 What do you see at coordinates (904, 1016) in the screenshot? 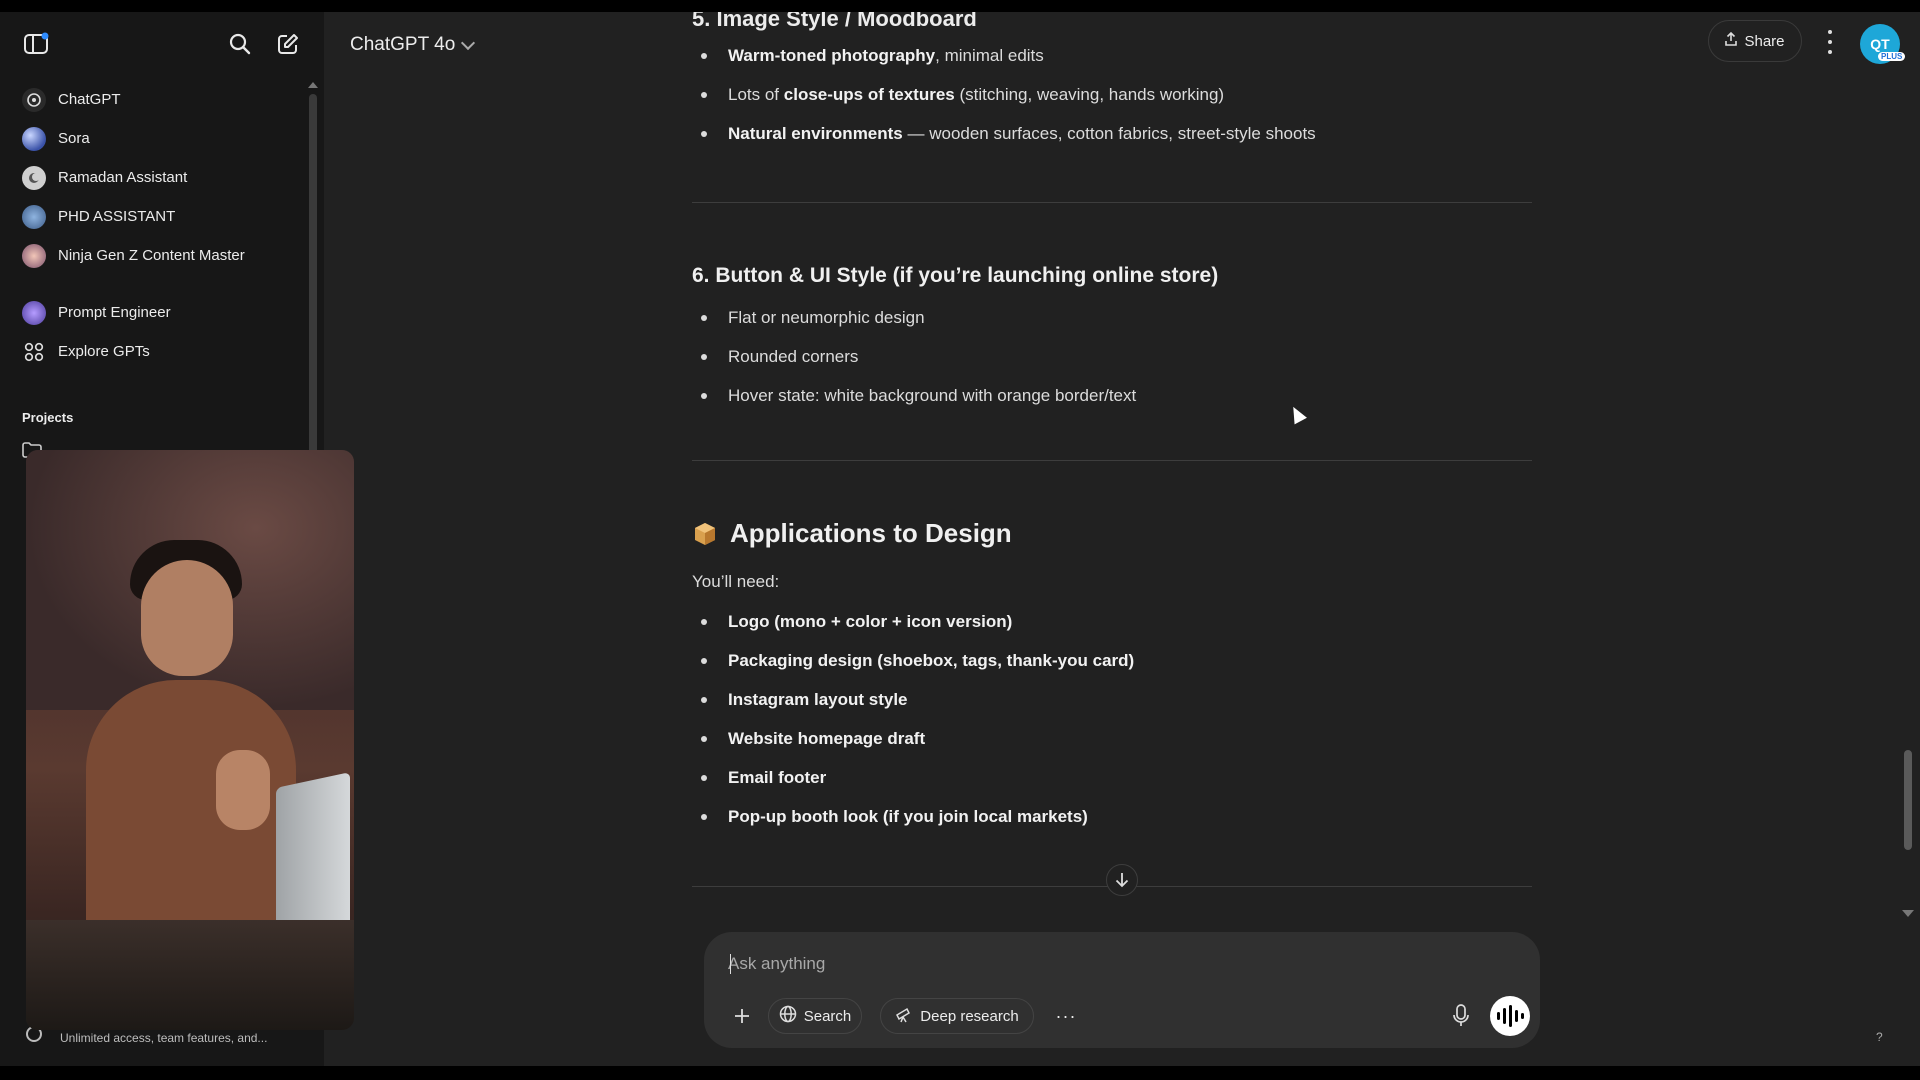
I see `telescope-icon` at bounding box center [904, 1016].